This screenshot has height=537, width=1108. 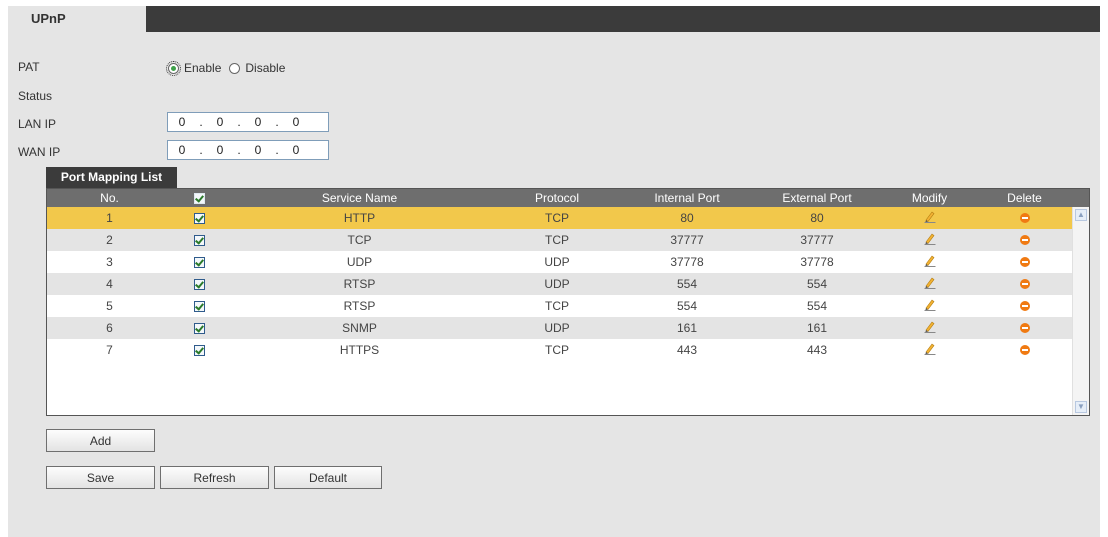 I want to click on tab-upnp: UPnP, so click(x=77, y=19).